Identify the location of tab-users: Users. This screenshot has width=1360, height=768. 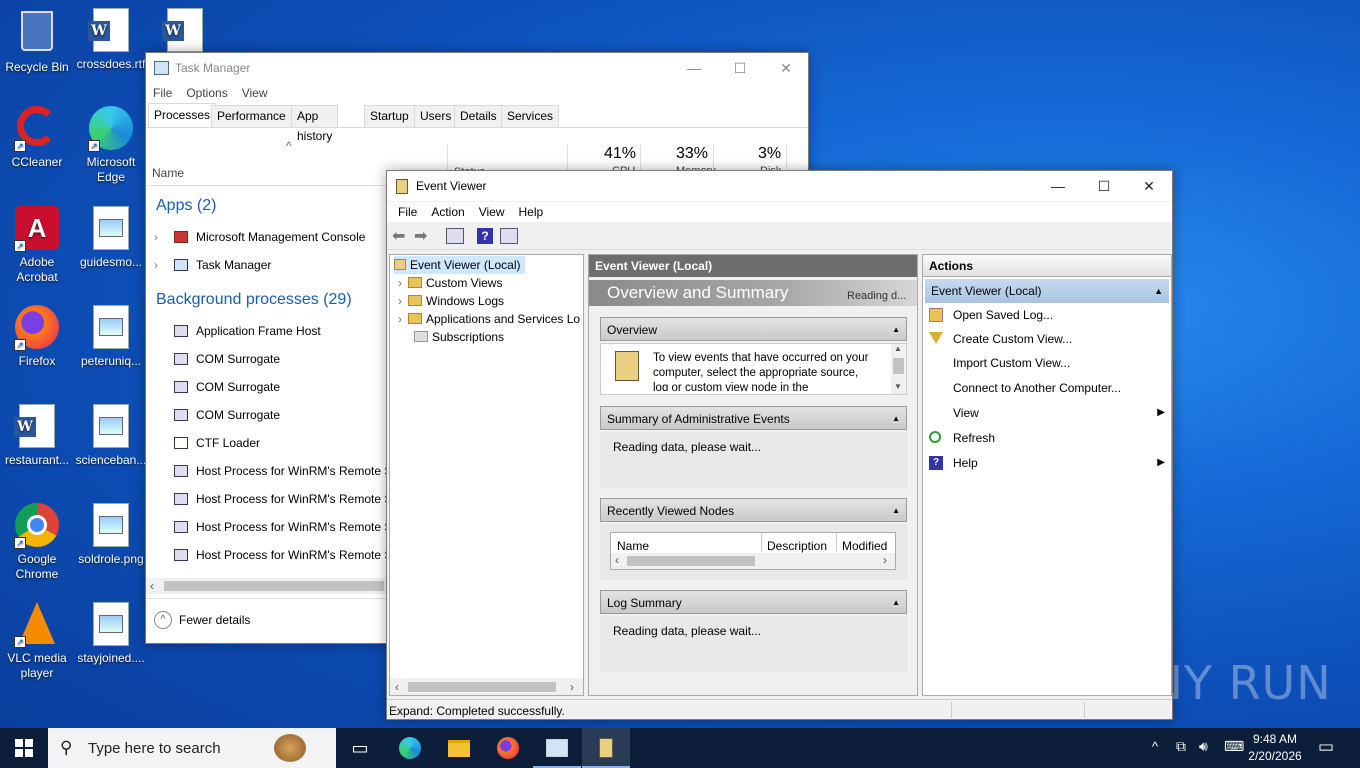
(436, 116).